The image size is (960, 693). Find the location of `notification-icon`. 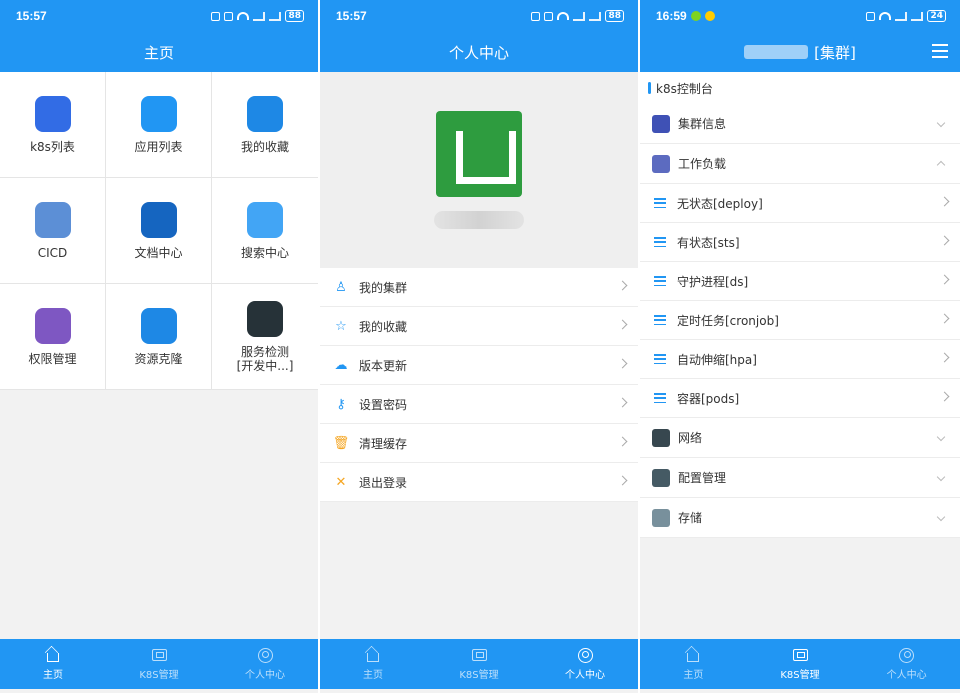

notification-icon is located at coordinates (709, 16).